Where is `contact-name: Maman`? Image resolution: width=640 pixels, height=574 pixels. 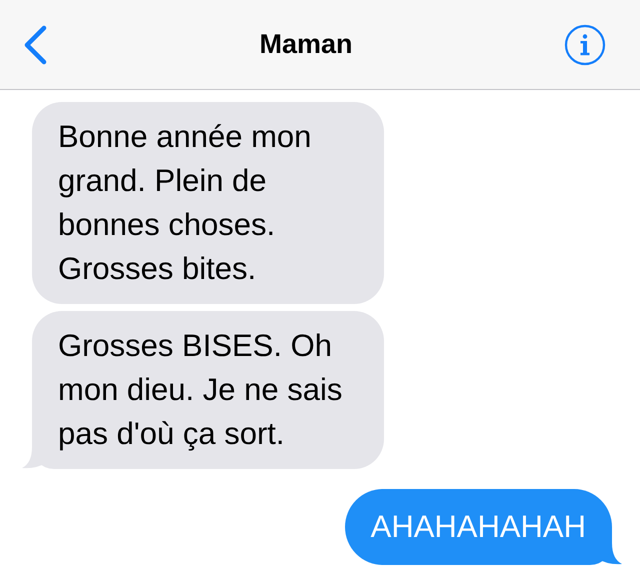
contact-name: Maman is located at coordinates (306, 44).